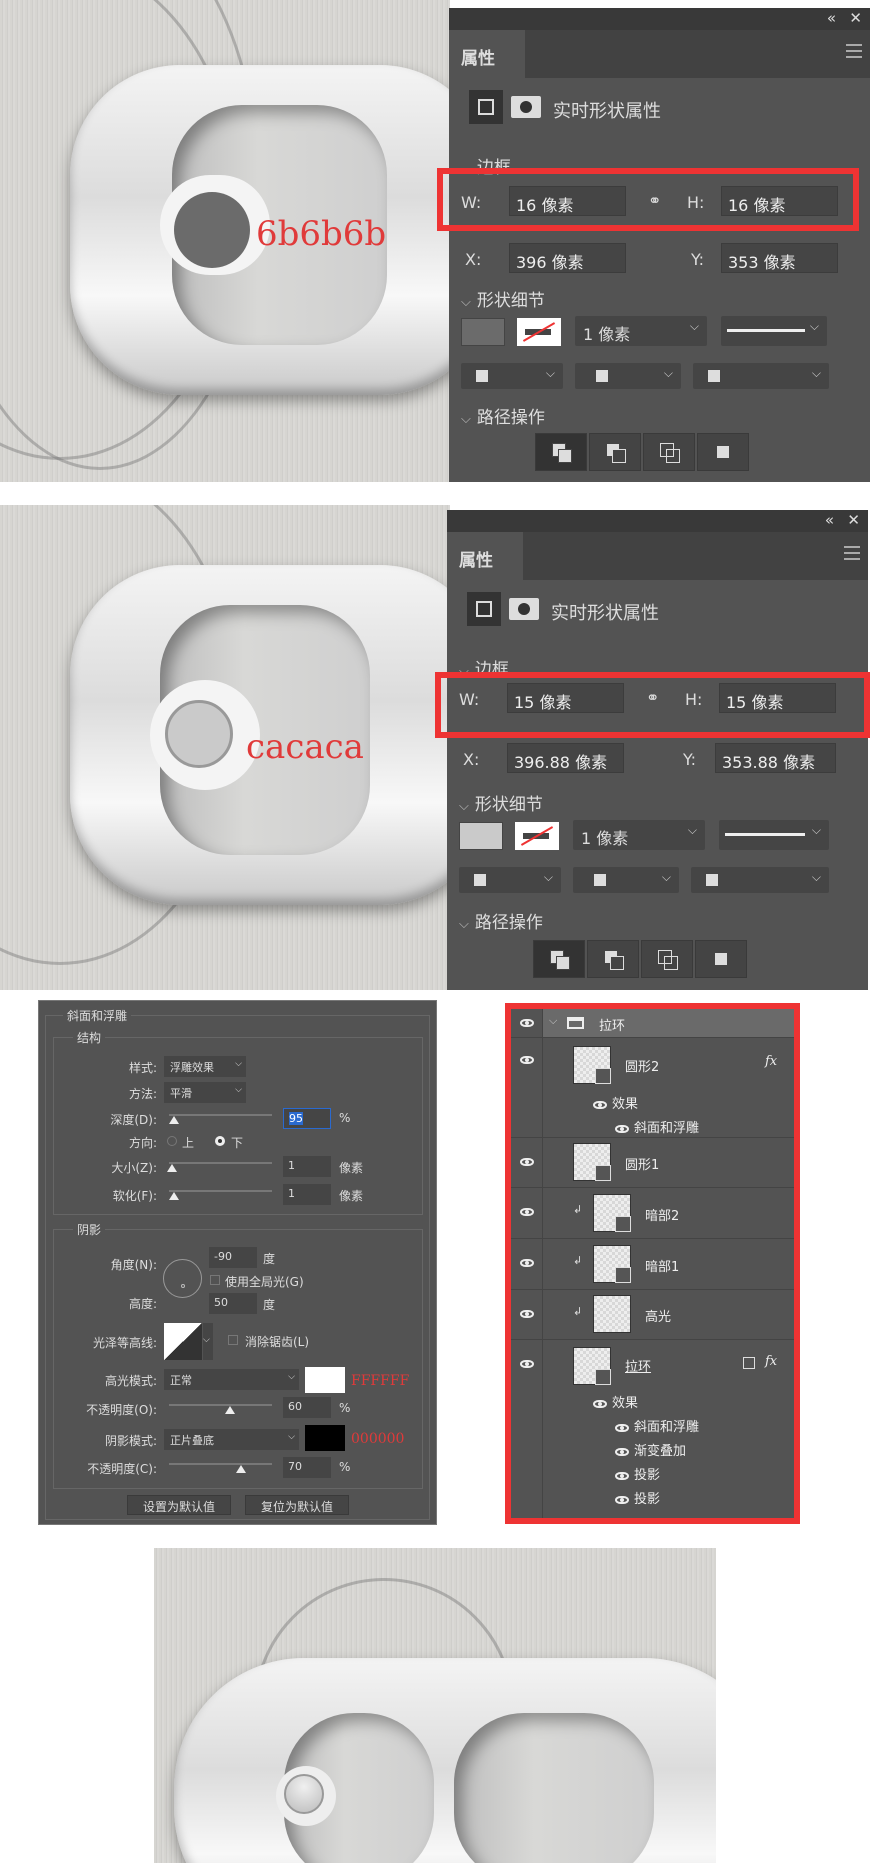 This screenshot has width=870, height=1863. I want to click on shadow-opacity-input: 70, so click(307, 1467).